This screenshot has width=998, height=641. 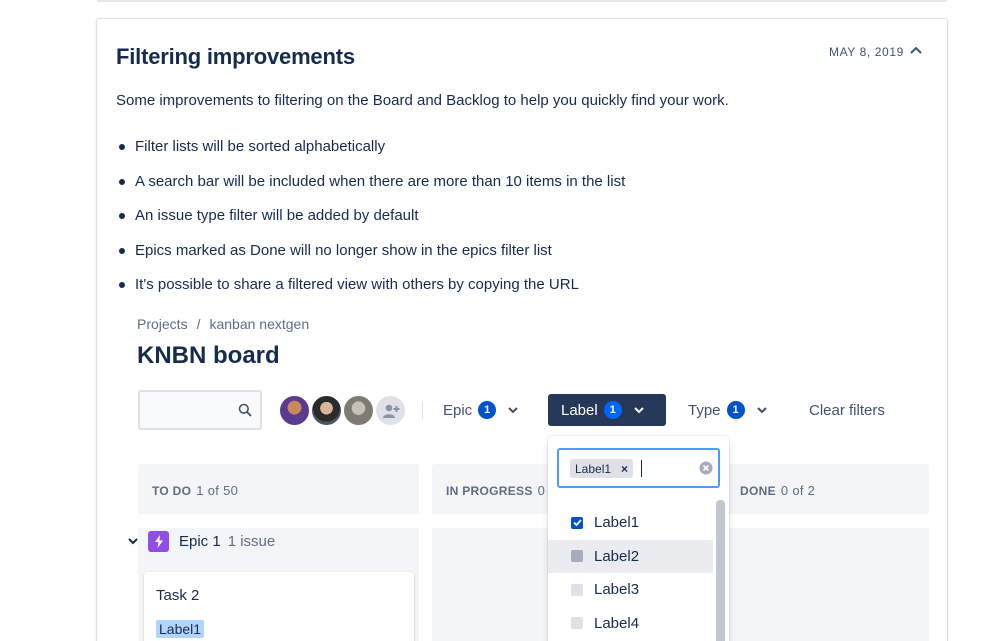 I want to click on issue-title: Task 2, so click(x=178, y=595).